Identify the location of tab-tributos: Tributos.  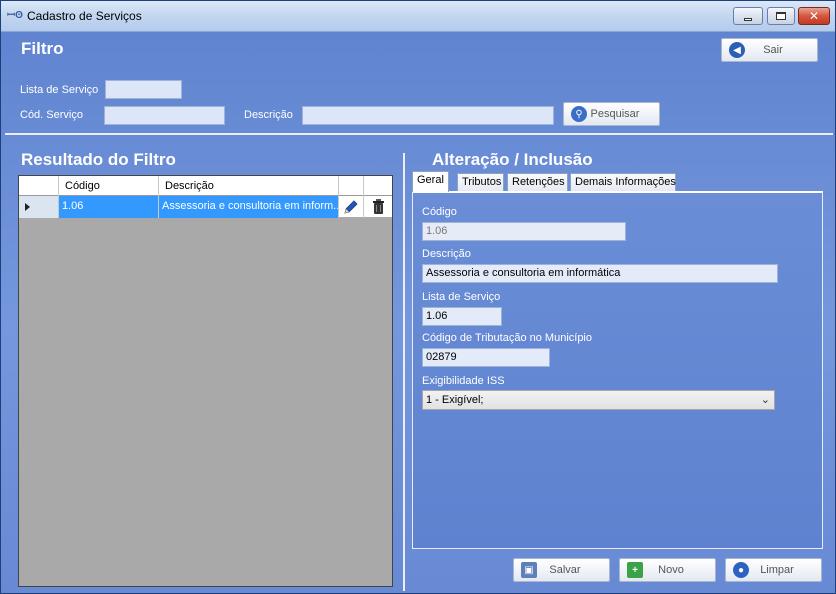
(480, 182).